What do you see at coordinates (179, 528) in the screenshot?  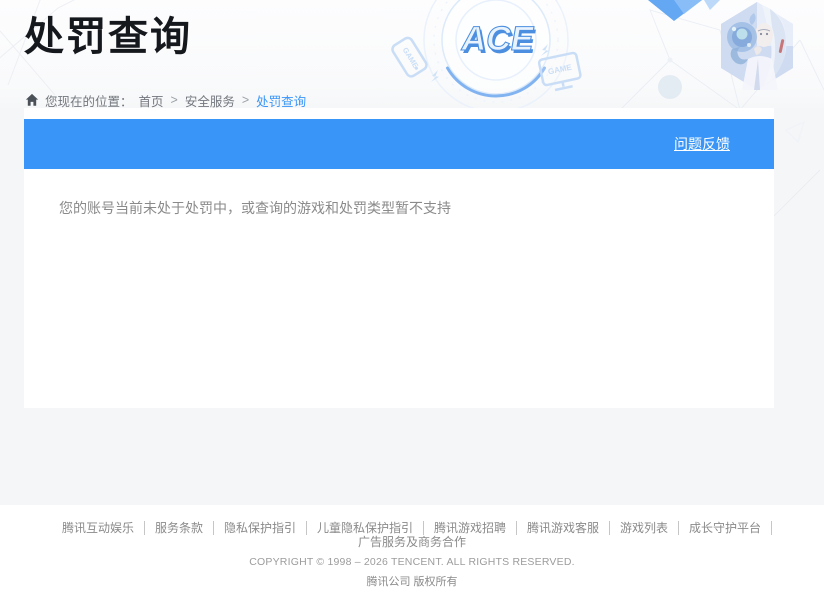 I see `footer-link: 服务条款` at bounding box center [179, 528].